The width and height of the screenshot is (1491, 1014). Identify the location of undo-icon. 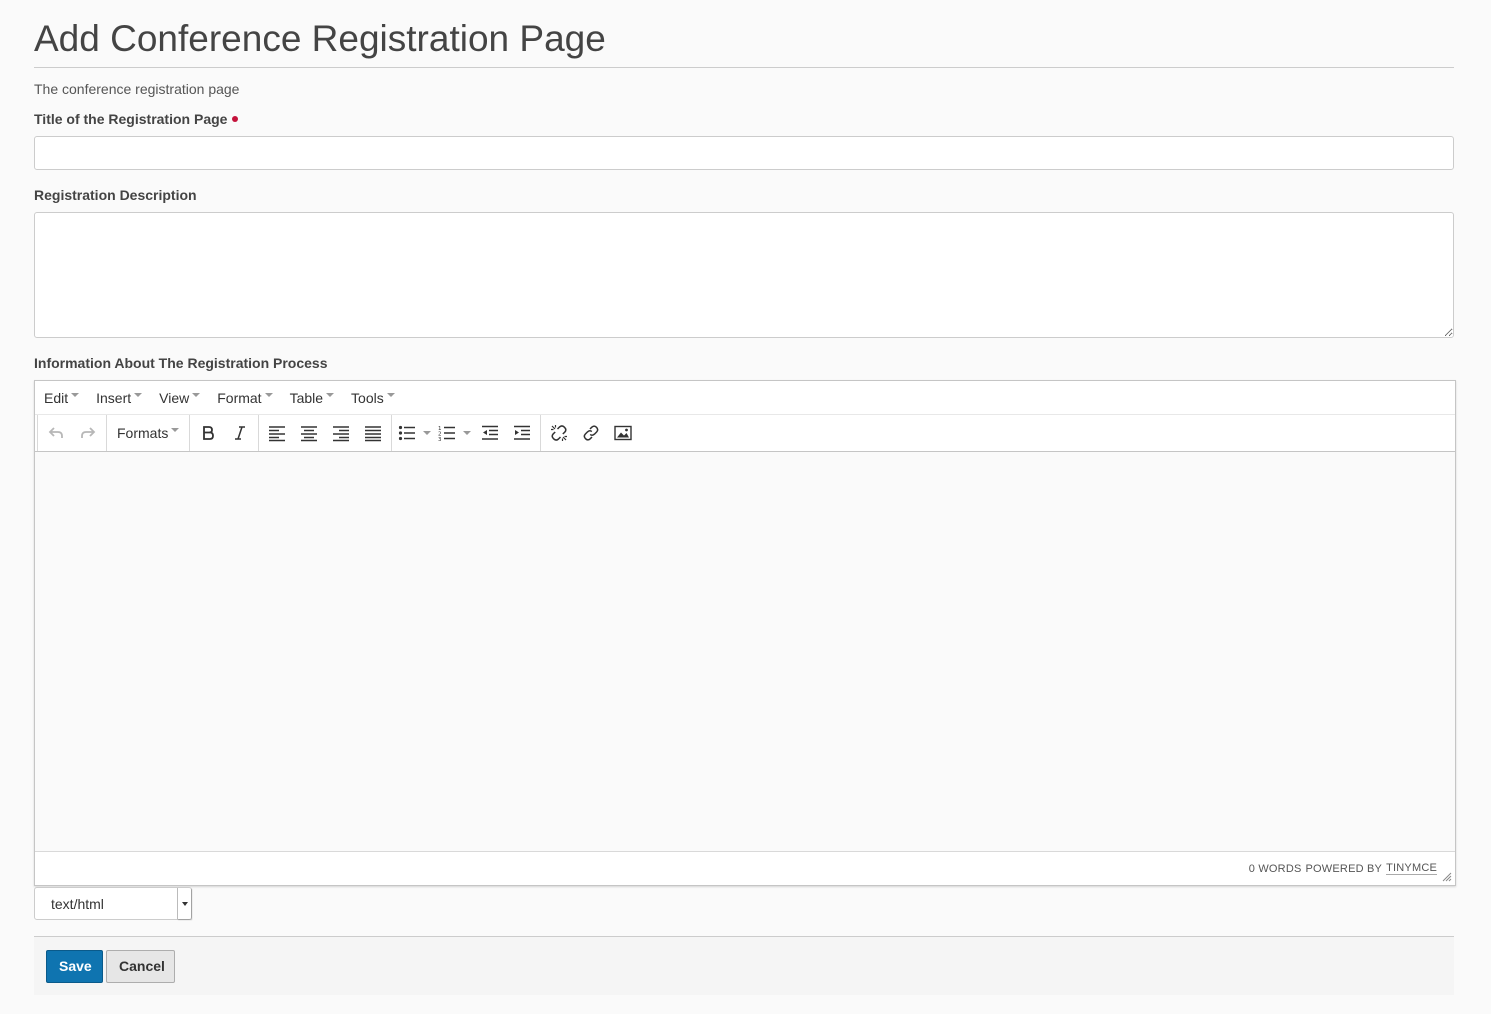
(55, 432).